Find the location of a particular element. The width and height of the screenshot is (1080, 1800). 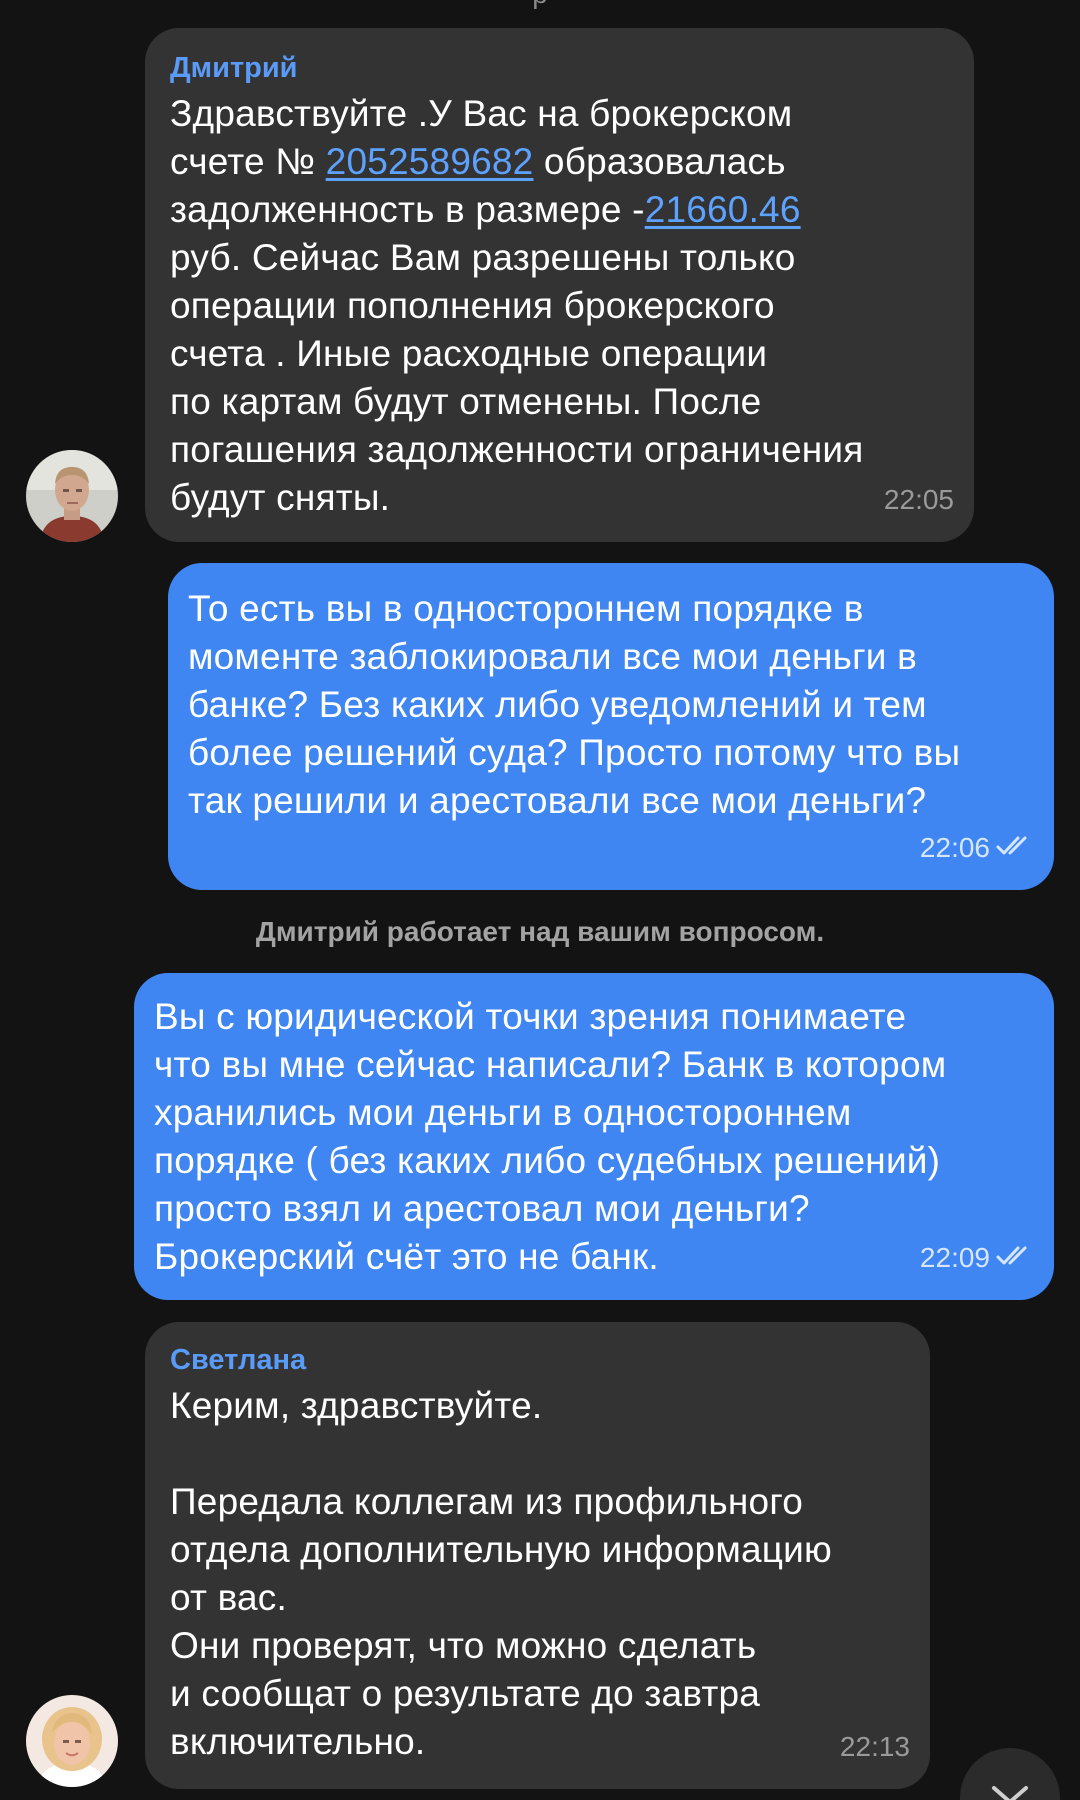

message-meta: 22:05 is located at coordinates (919, 500).